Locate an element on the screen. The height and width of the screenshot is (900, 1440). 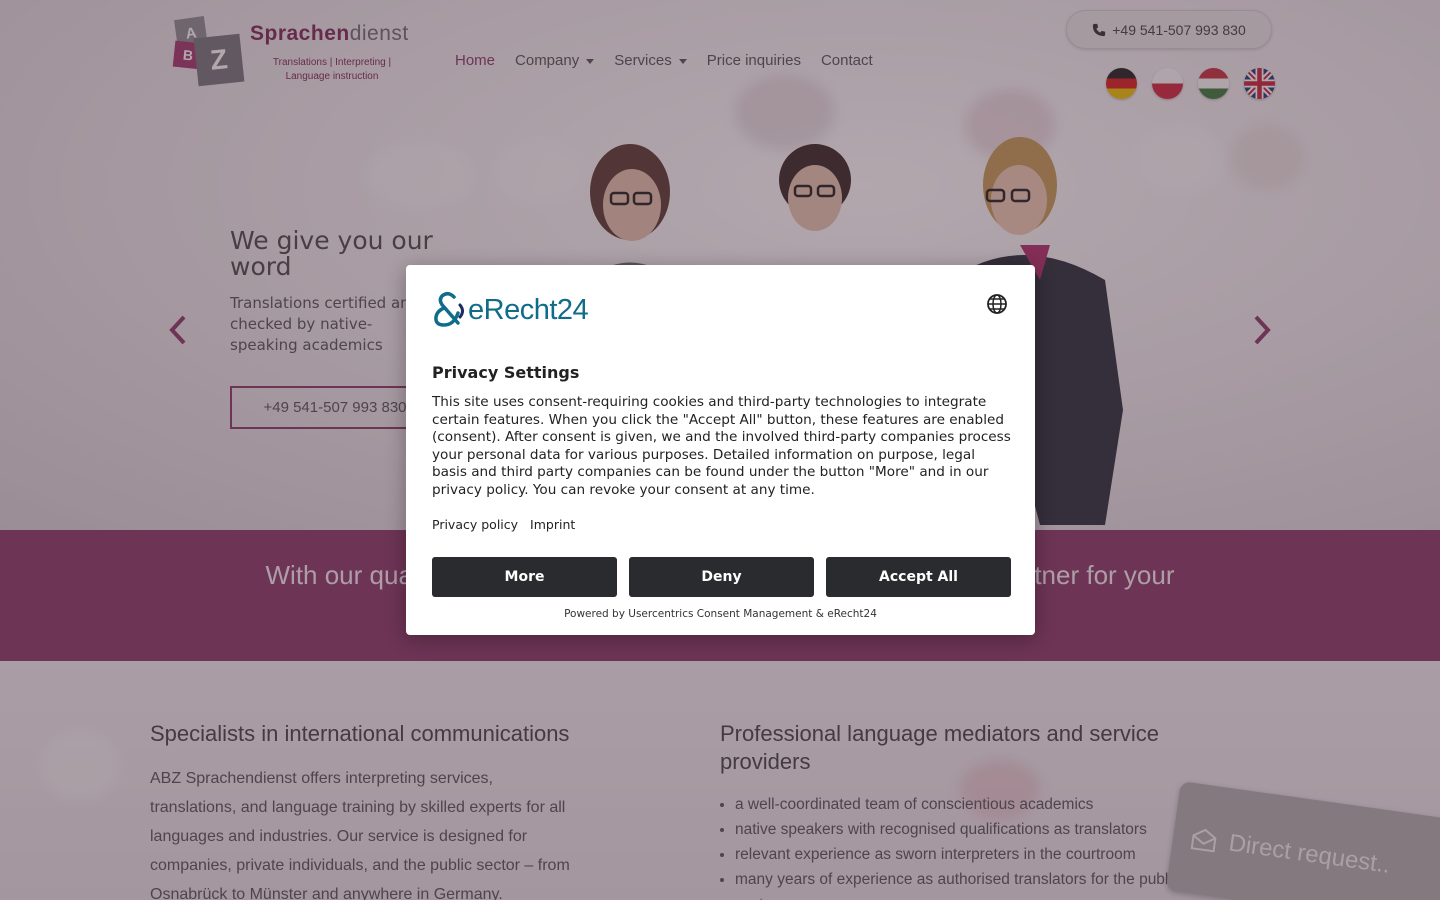
erecht24-ampersand-icon is located at coordinates (449, 309).